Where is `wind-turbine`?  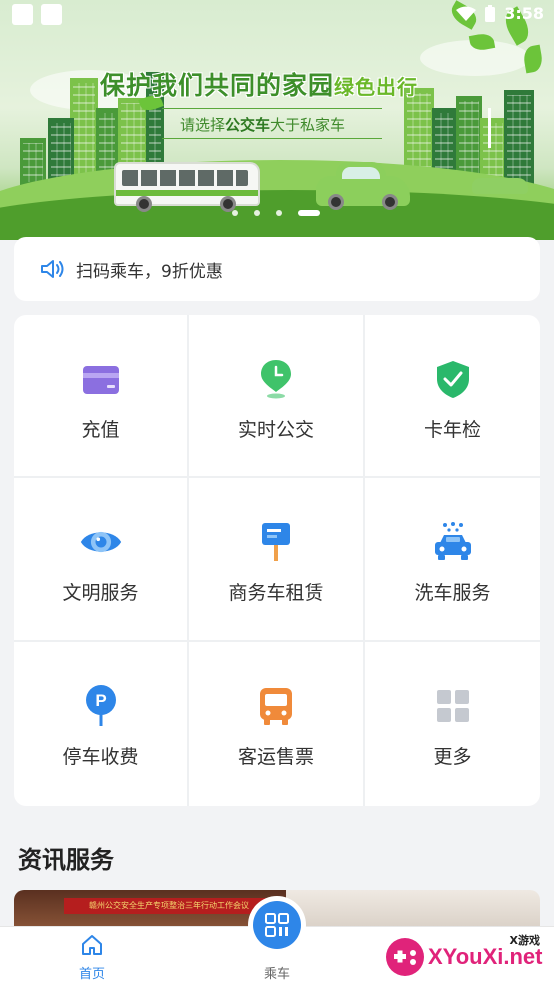 wind-turbine is located at coordinates (489, 128).